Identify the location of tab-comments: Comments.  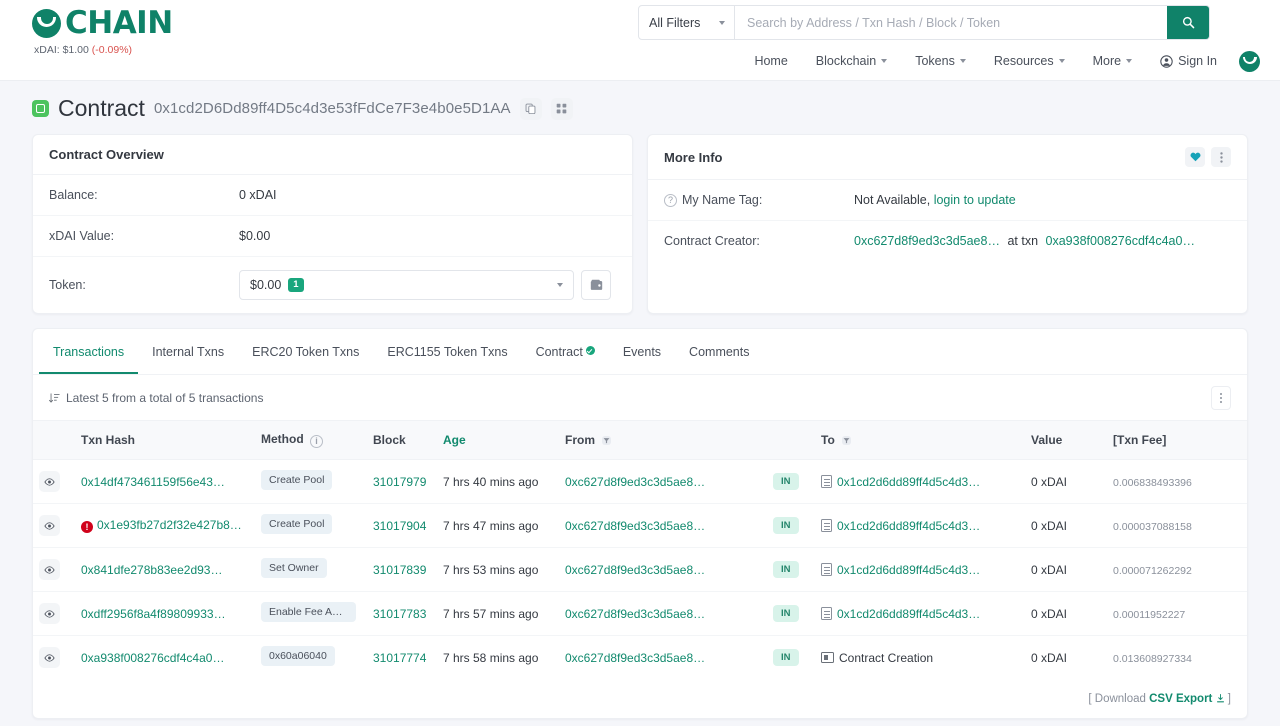
(719, 351).